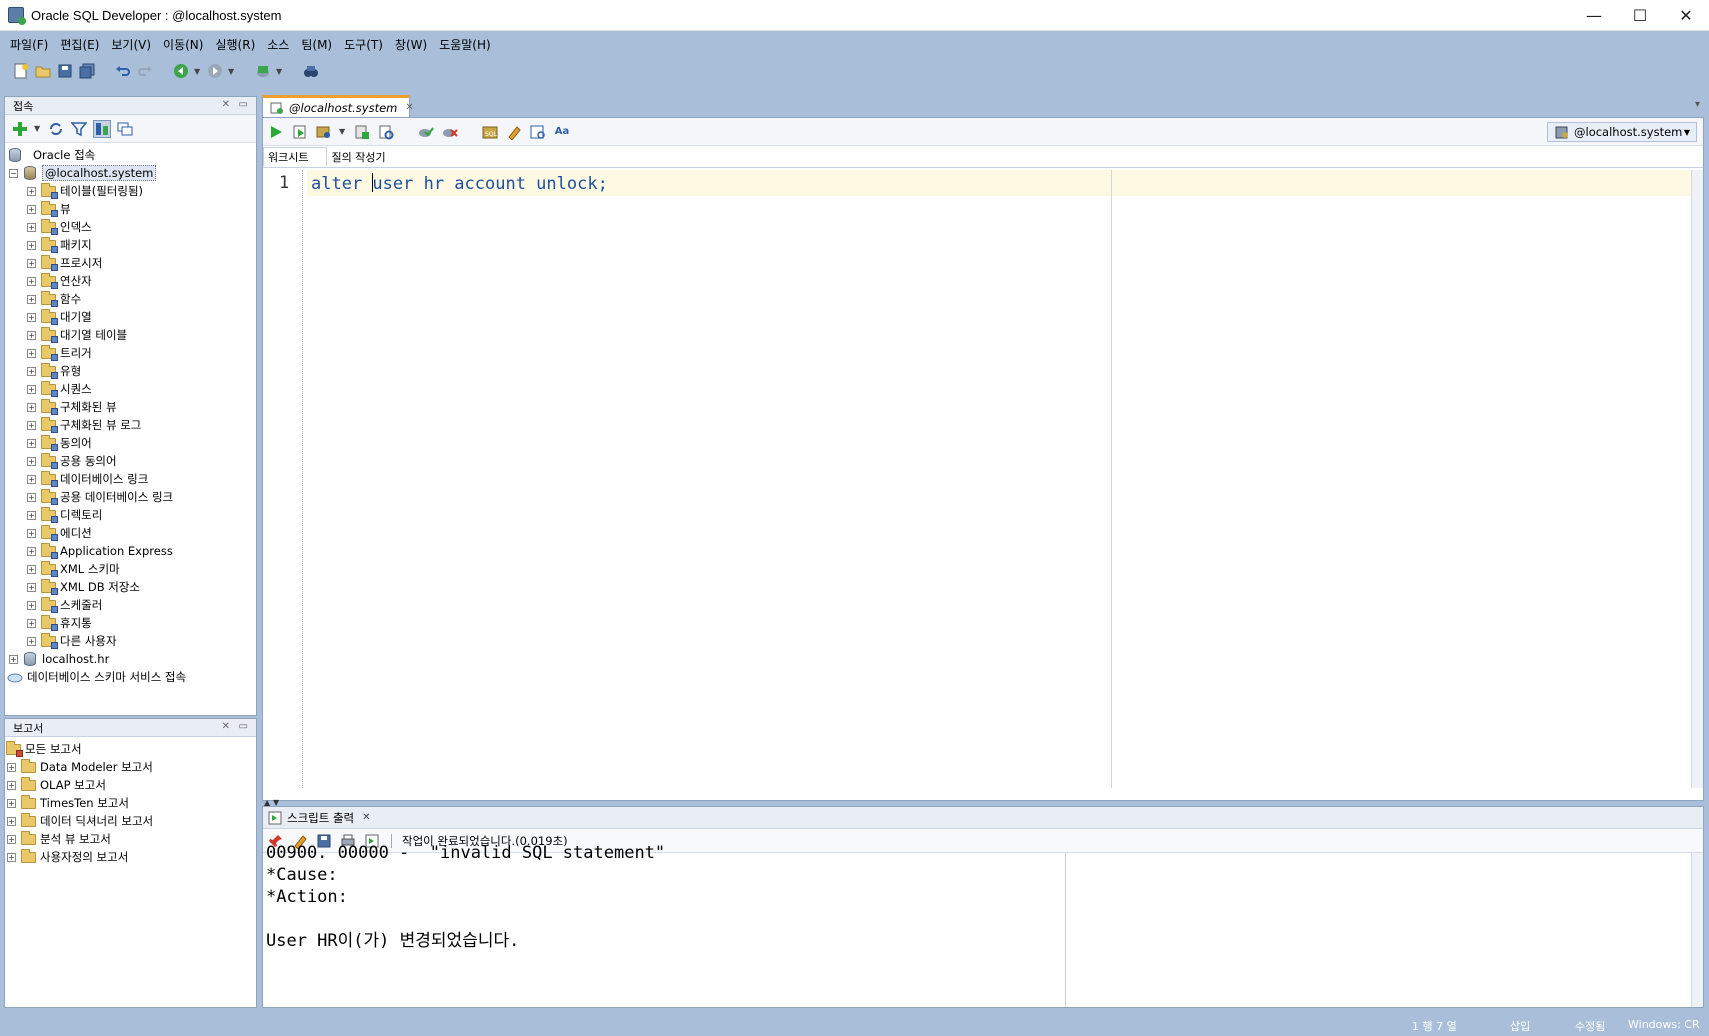 This screenshot has height=1036, width=1709. I want to click on redo-icon, so click(145, 71).